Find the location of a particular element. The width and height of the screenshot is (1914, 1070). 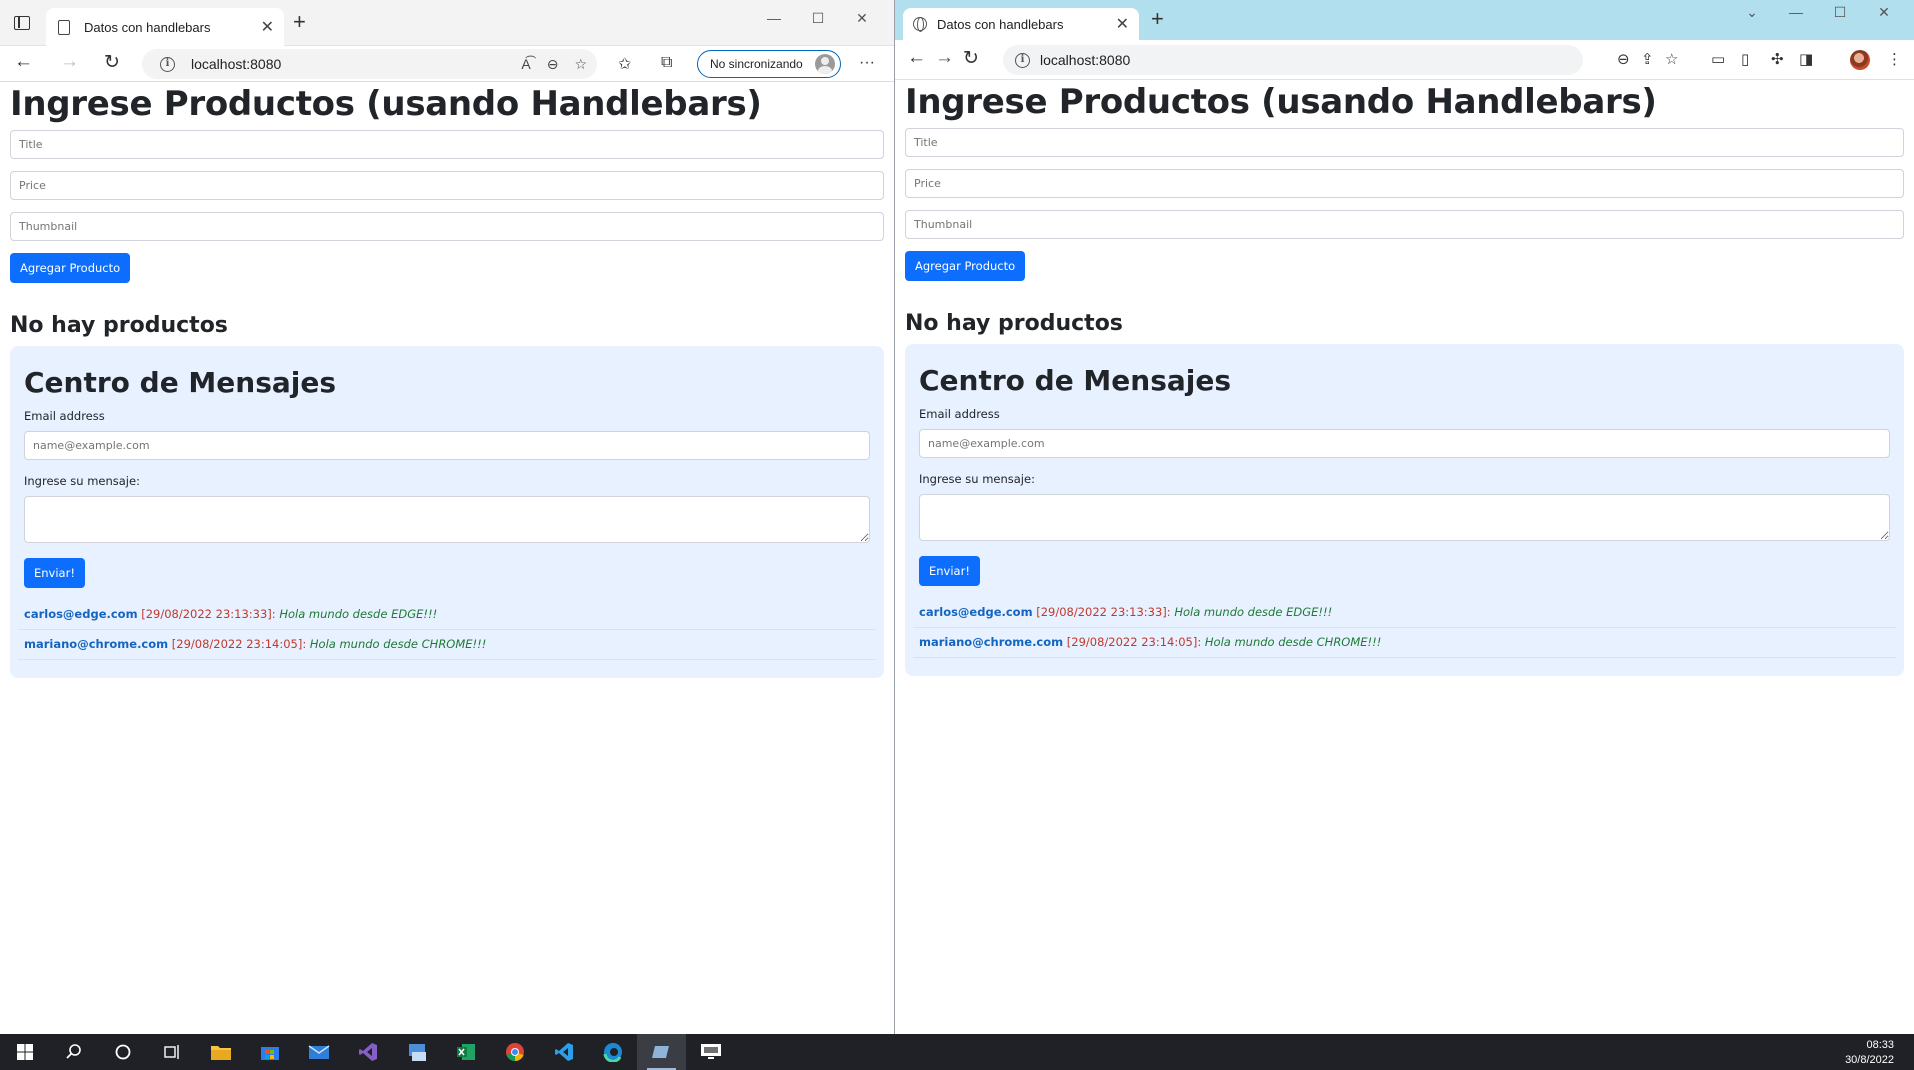

visual-studio-icon is located at coordinates (367, 1052).